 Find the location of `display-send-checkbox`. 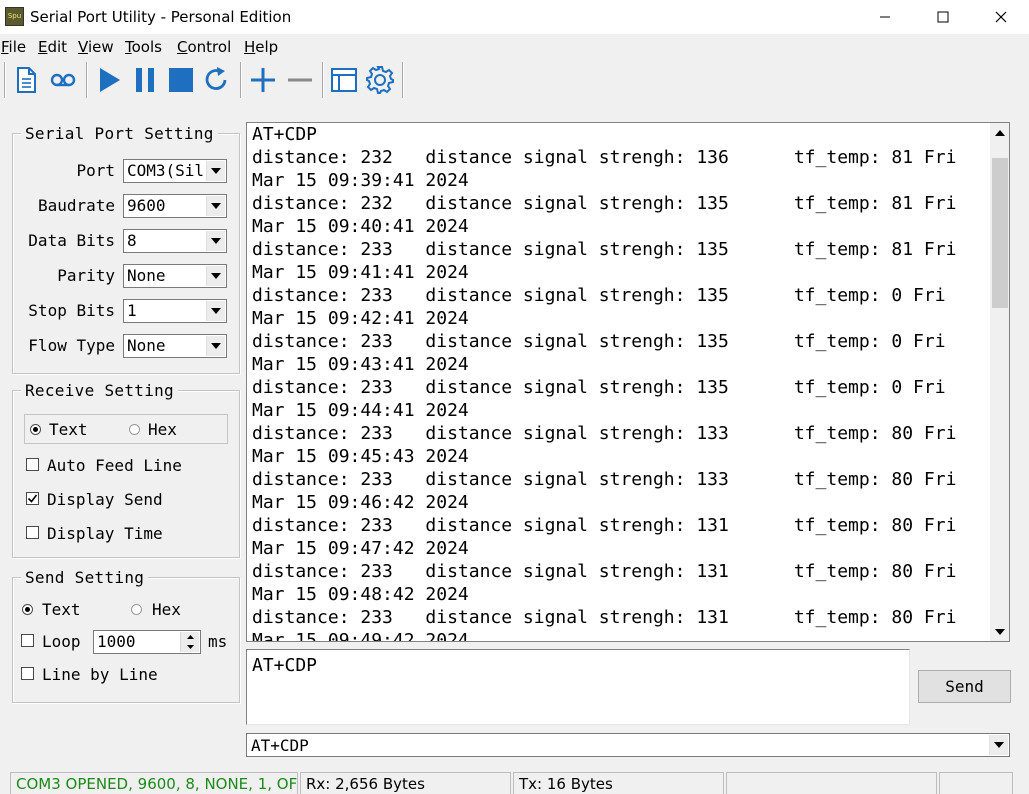

display-send-checkbox is located at coordinates (32, 498).